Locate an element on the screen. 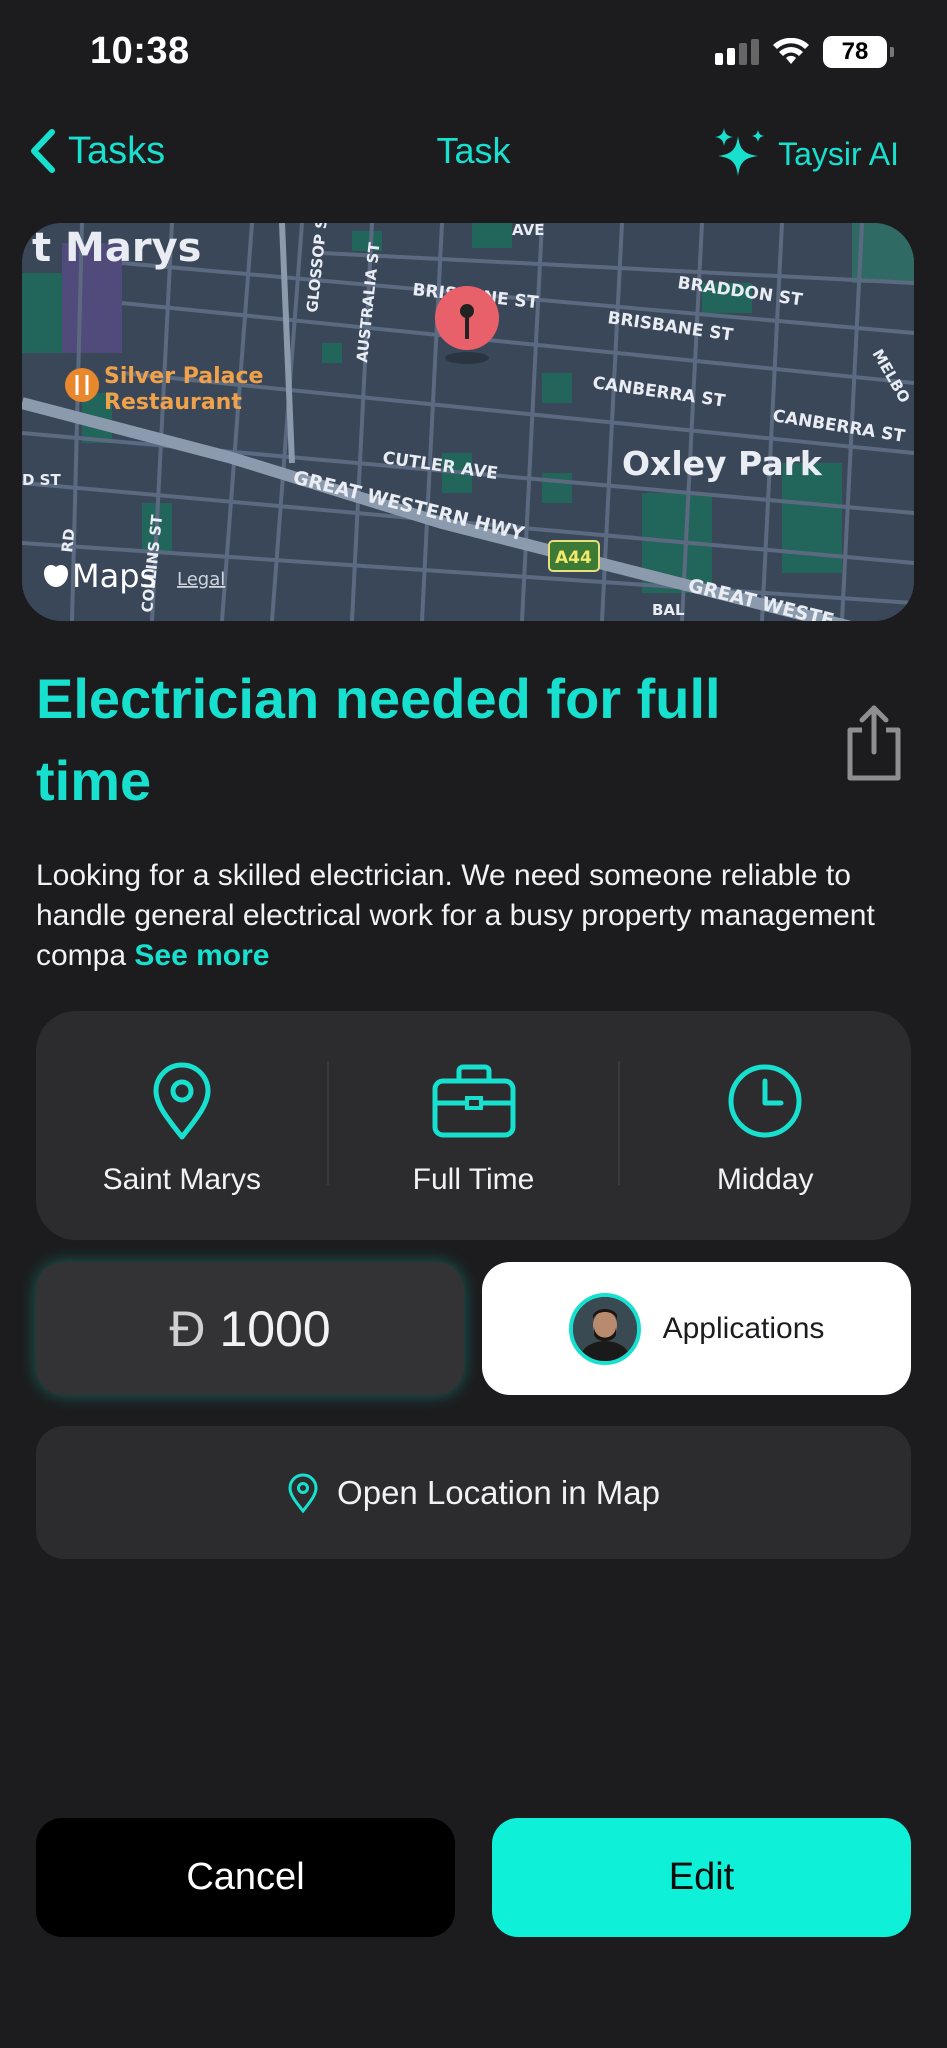 This screenshot has height=2048, width=947. info-job-type-label: Full Time is located at coordinates (473, 1179).